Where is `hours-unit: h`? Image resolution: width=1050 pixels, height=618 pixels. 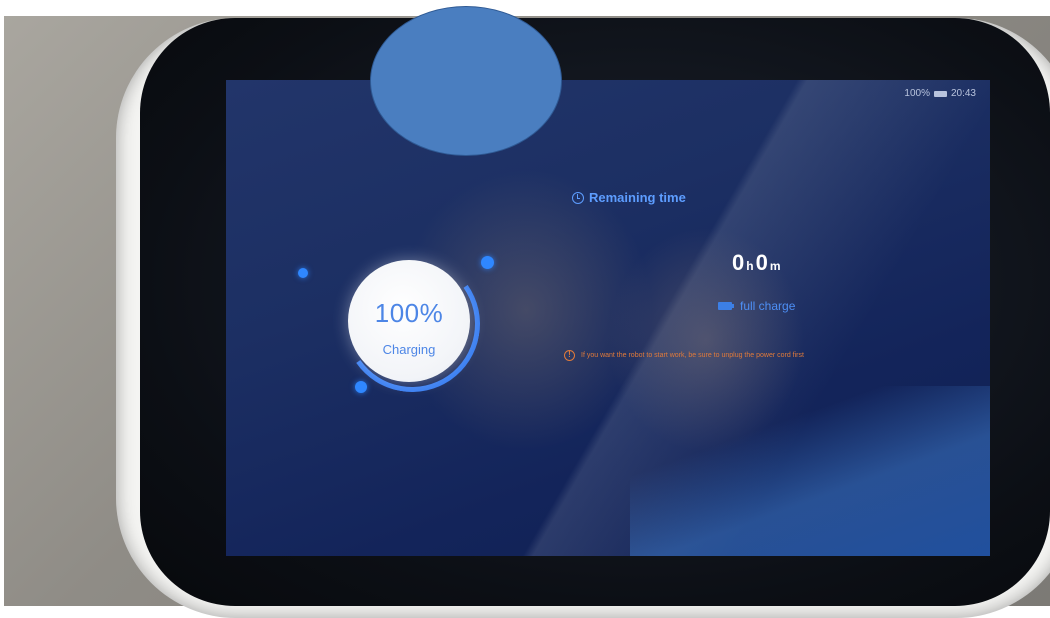
hours-unit: h is located at coordinates (750, 266).